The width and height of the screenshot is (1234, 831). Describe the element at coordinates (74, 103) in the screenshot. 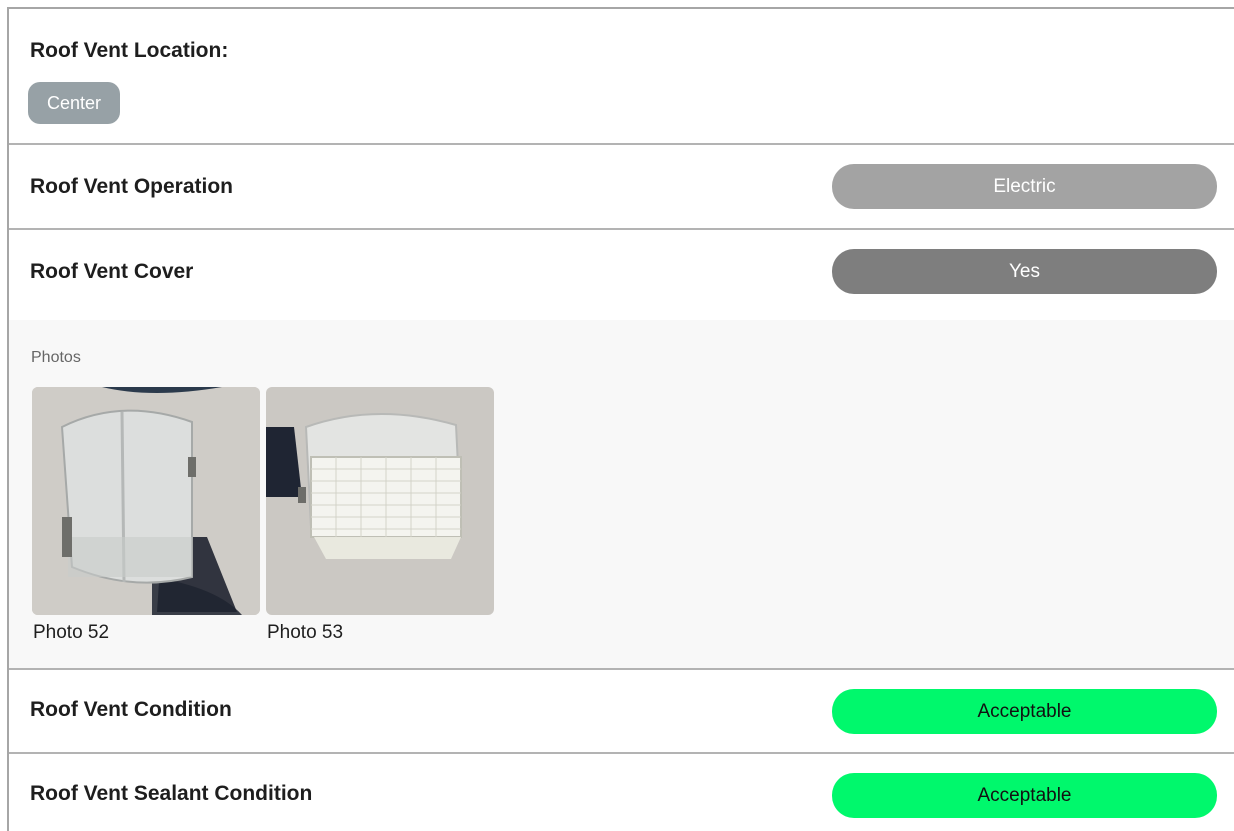

I see `roof-vent-location-chip: Center` at that location.